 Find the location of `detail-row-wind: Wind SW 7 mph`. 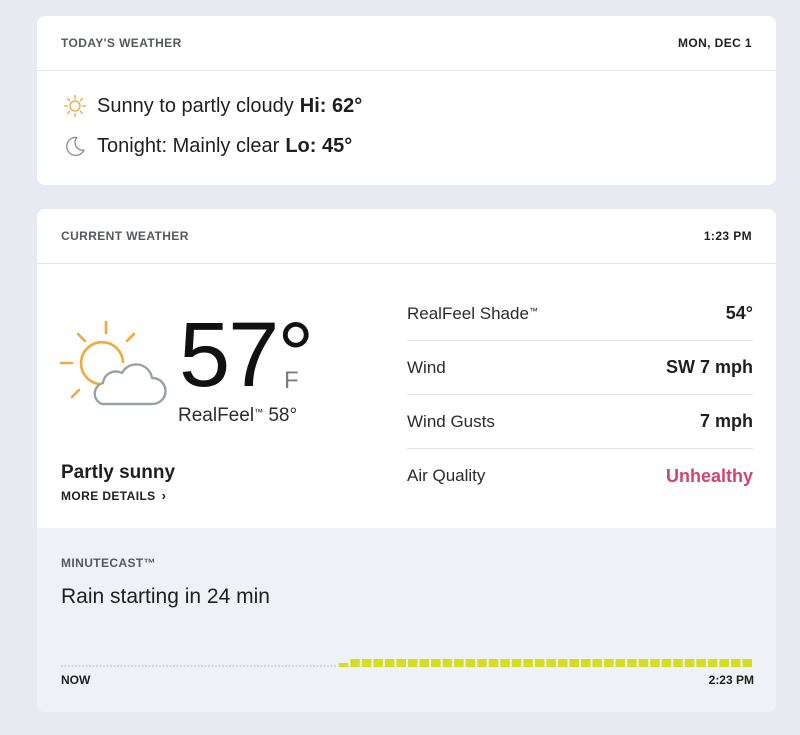

detail-row-wind: Wind SW 7 mph is located at coordinates (580, 368).